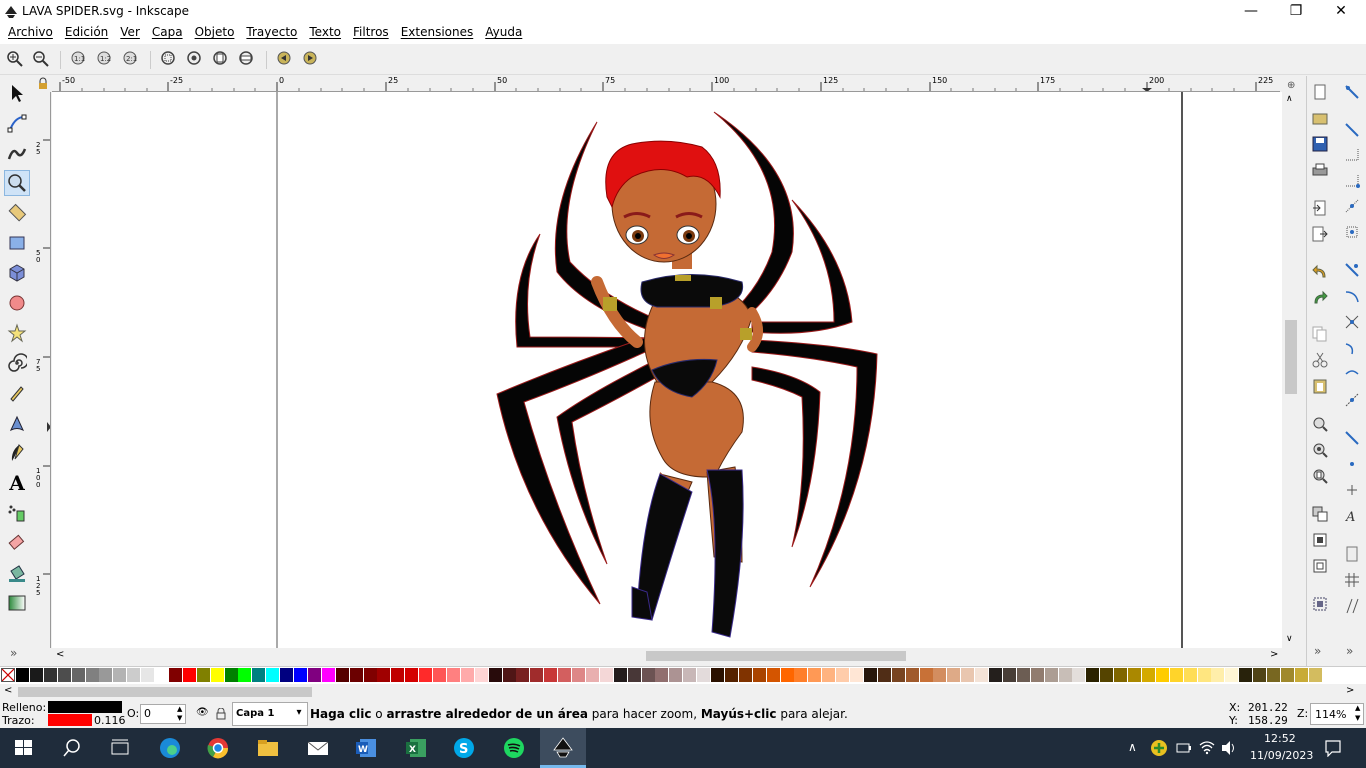 This screenshot has width=1366, height=768. Describe the element at coordinates (1207, 747) in the screenshot. I see `wifi-icon` at that location.